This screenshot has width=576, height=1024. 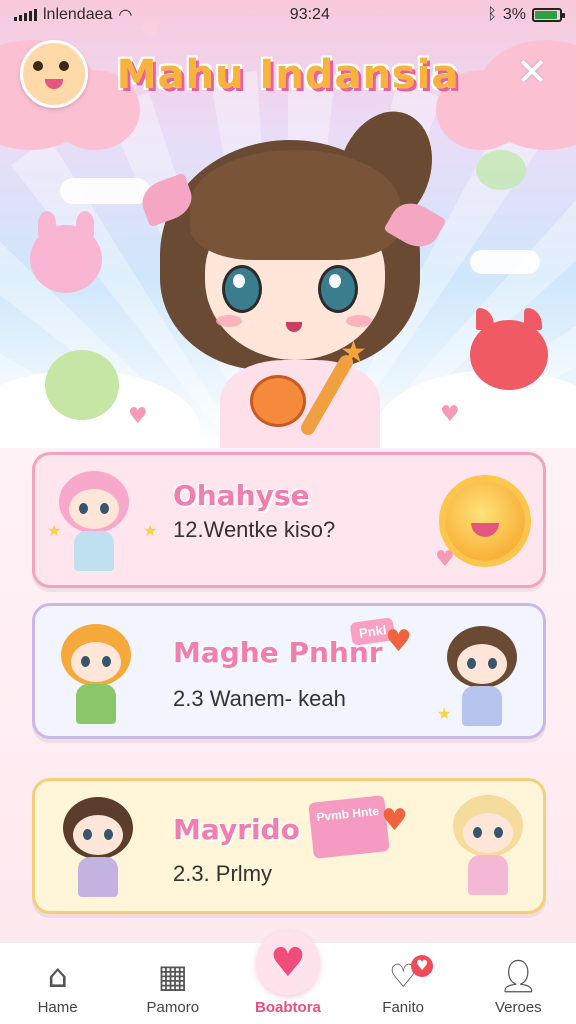 I want to click on heart-icon: ♥, so click(x=288, y=963).